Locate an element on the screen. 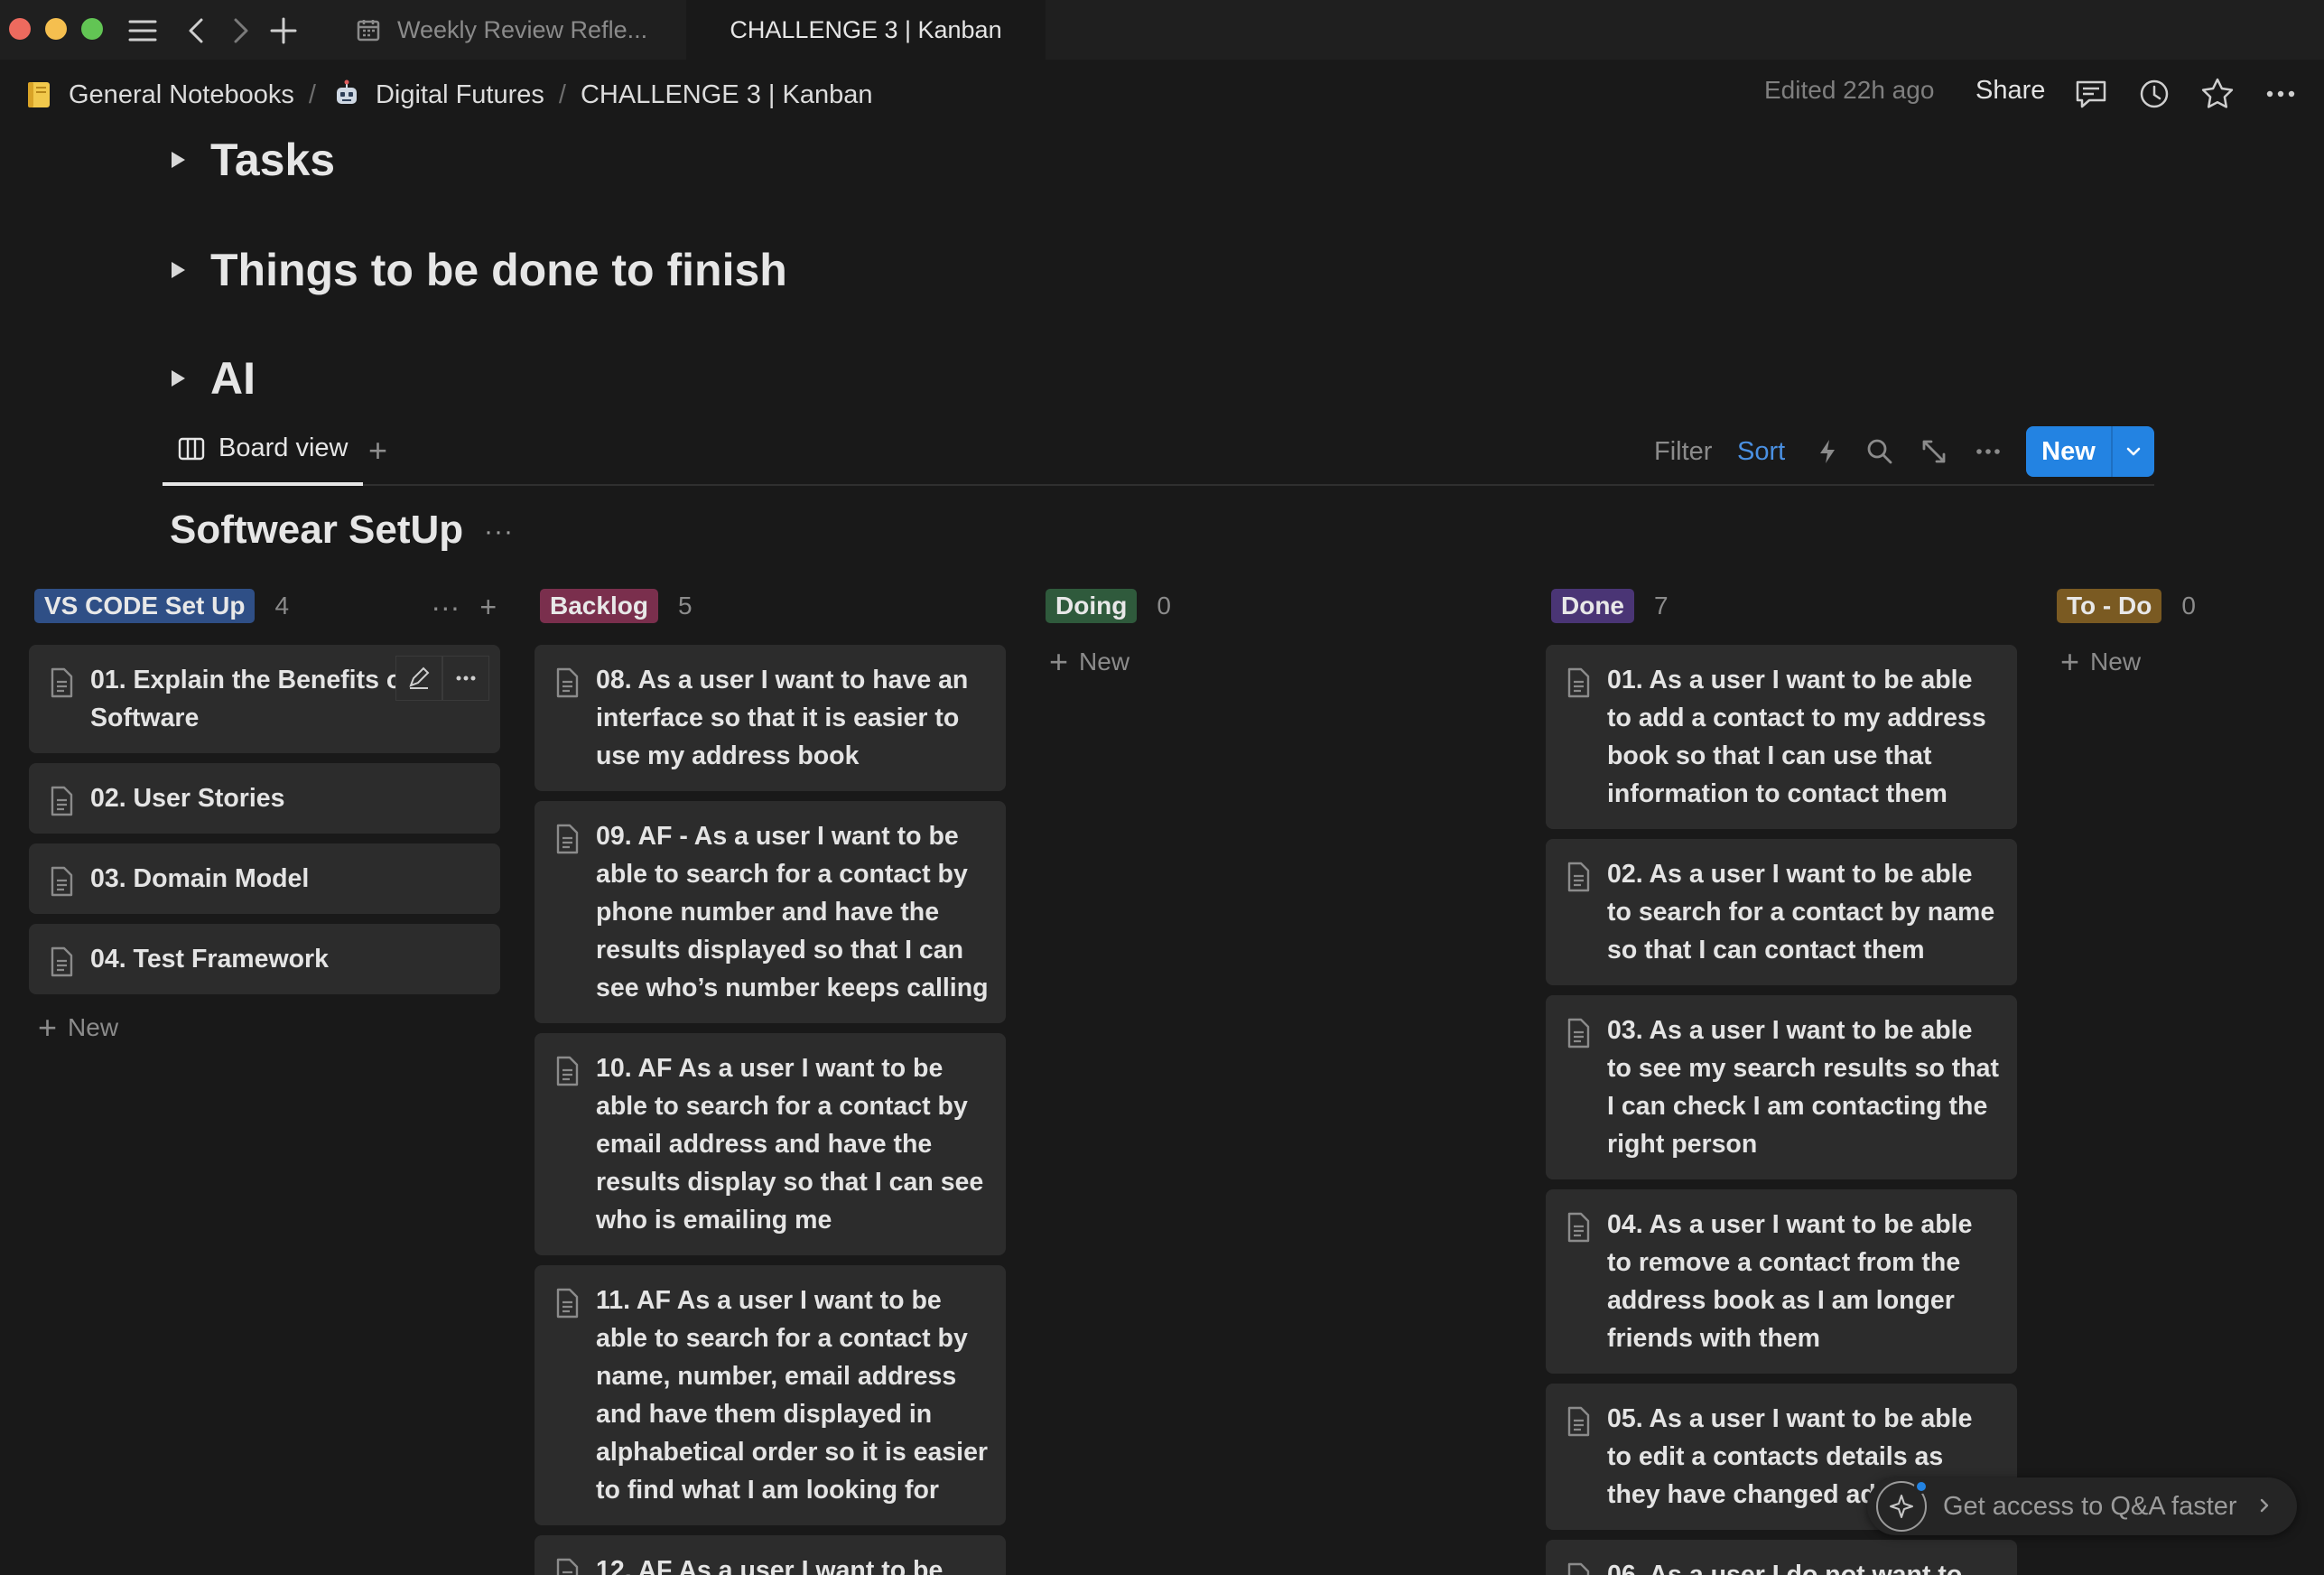 This screenshot has height=1575, width=2324. column-header: Backlog 5 is located at coordinates (770, 606).